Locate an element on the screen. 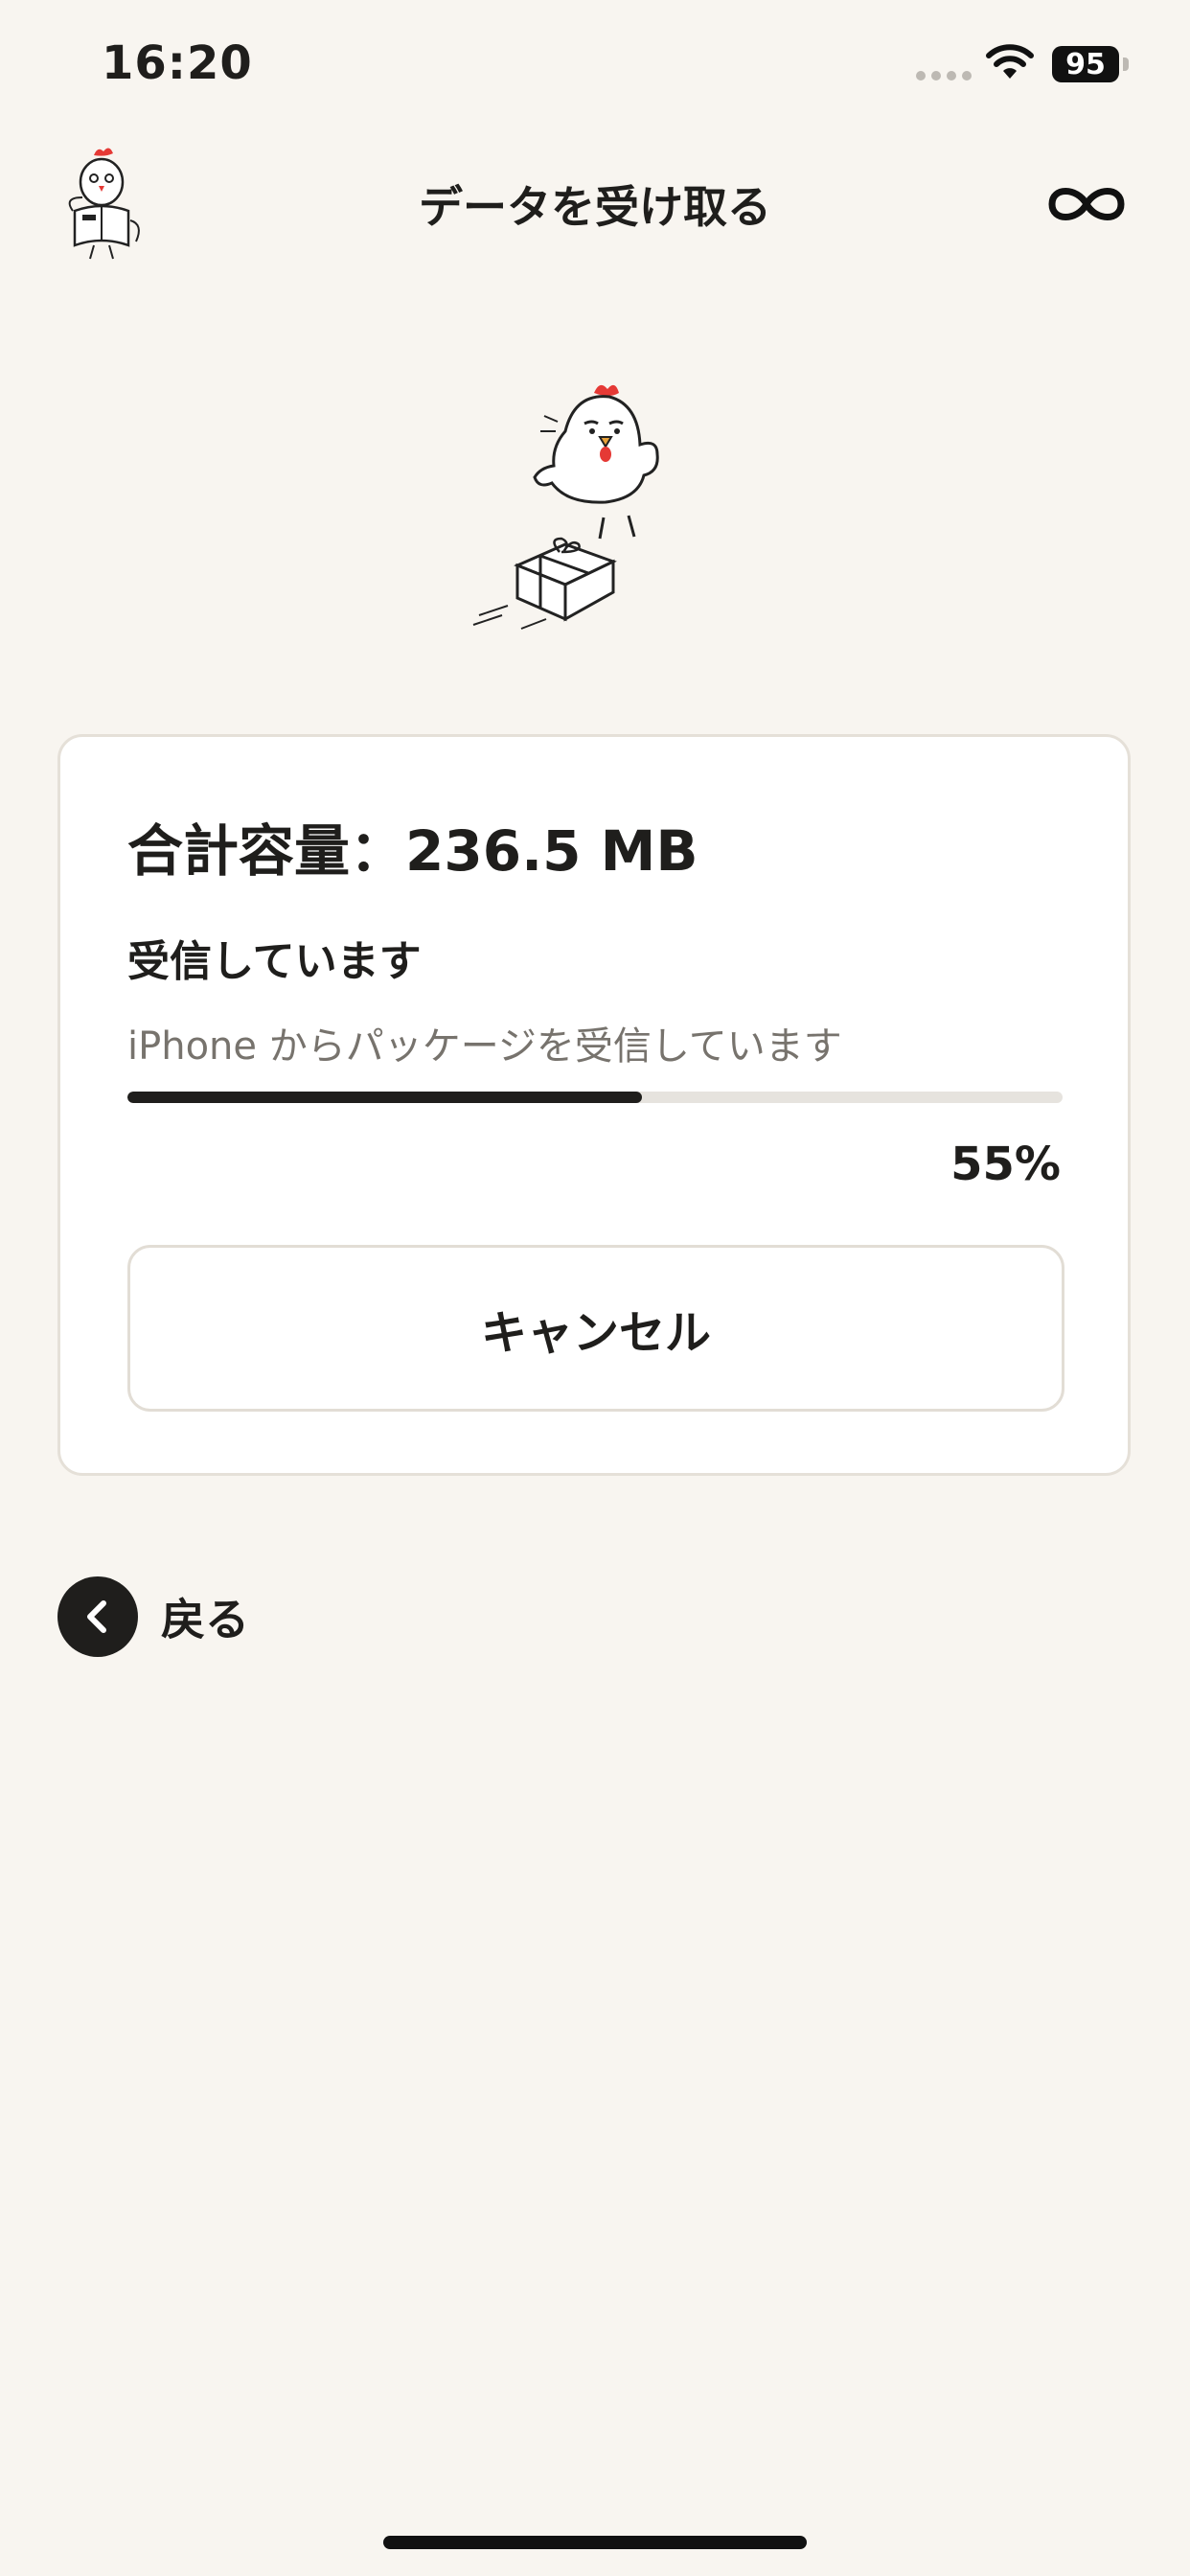 This screenshot has height=2576, width=1190. header: データを受け取る is located at coordinates (595, 206).